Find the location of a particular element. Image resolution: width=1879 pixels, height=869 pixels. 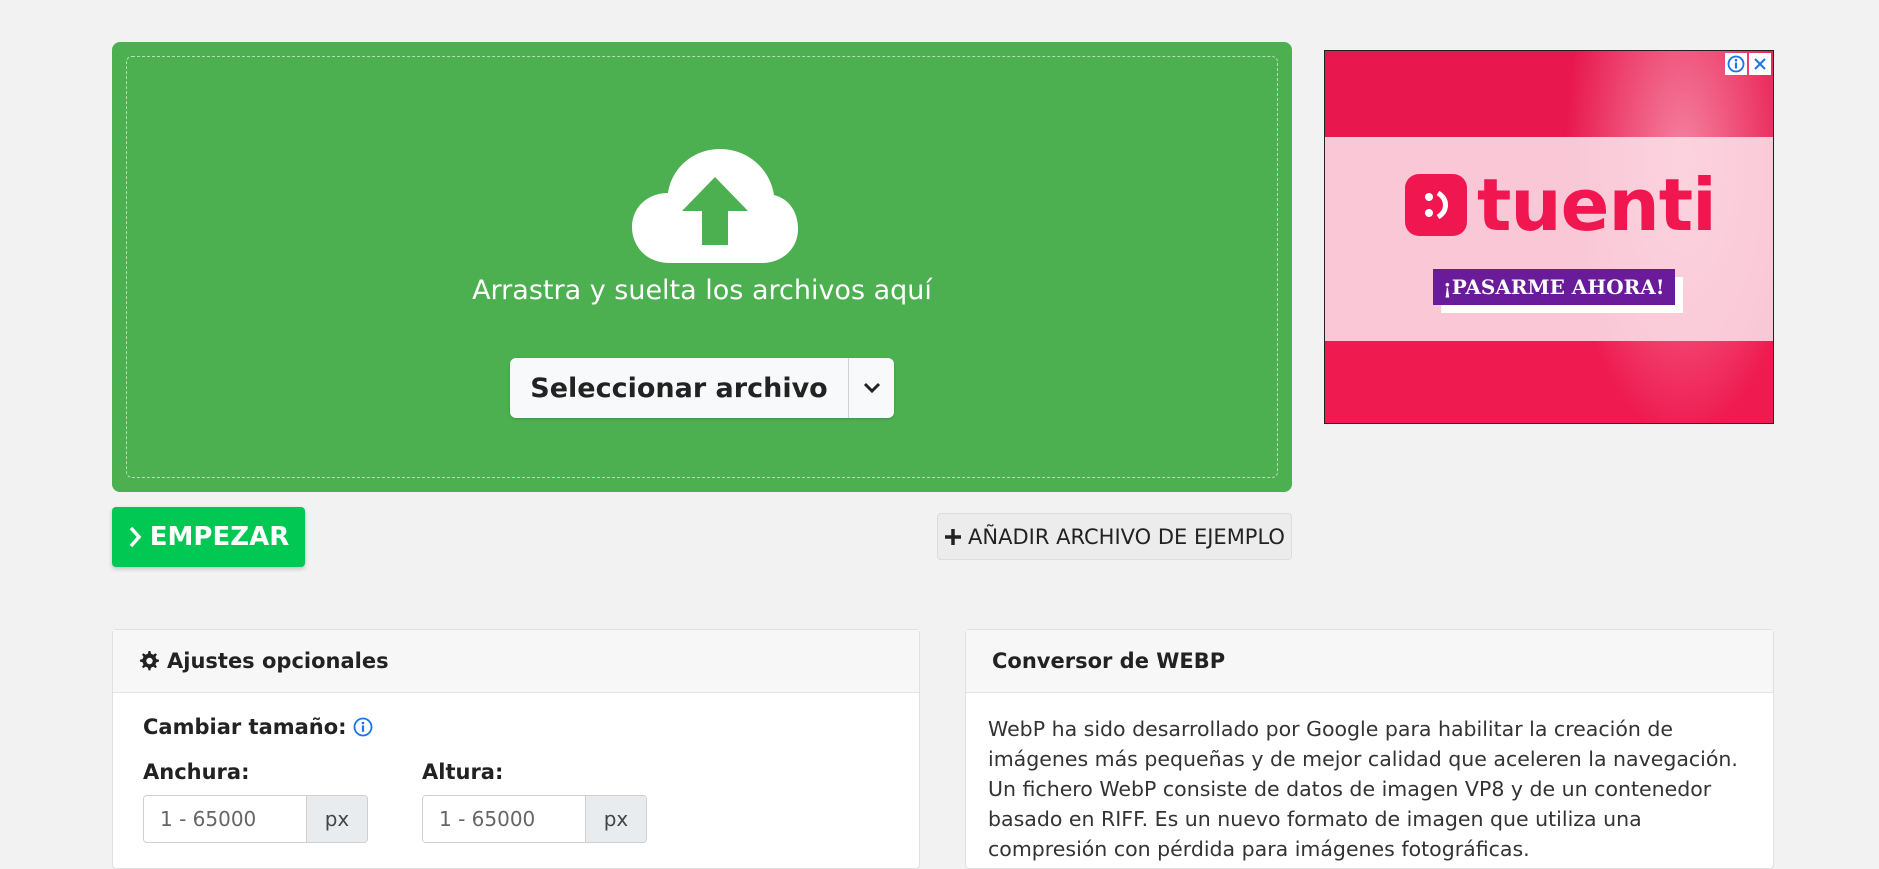

start-button: EMPEZAR is located at coordinates (208, 537).